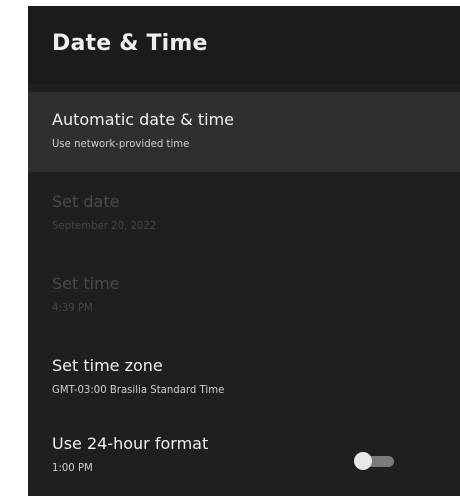  What do you see at coordinates (86, 201) in the screenshot?
I see `setting-title: Set date` at bounding box center [86, 201].